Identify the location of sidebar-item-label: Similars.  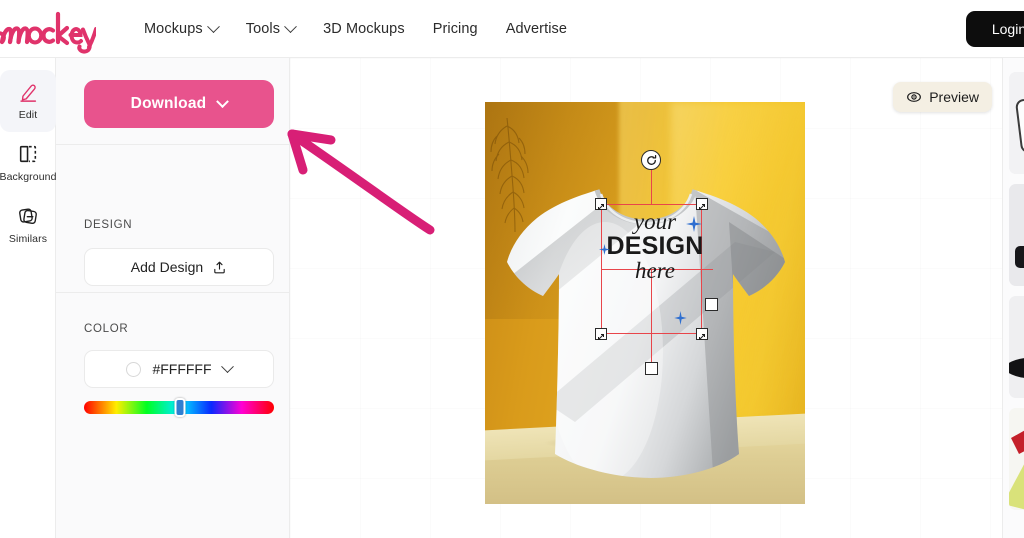
(28, 239).